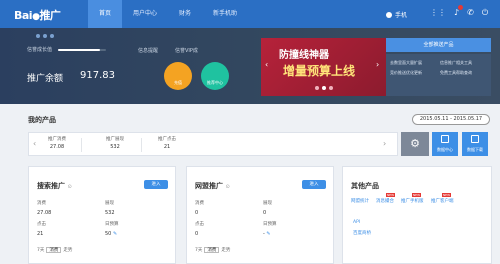 The width and height of the screenshot is (500, 264). What do you see at coordinates (456, 62) in the screenshot?
I see `promo-item: 信息推广相关工具` at bounding box center [456, 62].